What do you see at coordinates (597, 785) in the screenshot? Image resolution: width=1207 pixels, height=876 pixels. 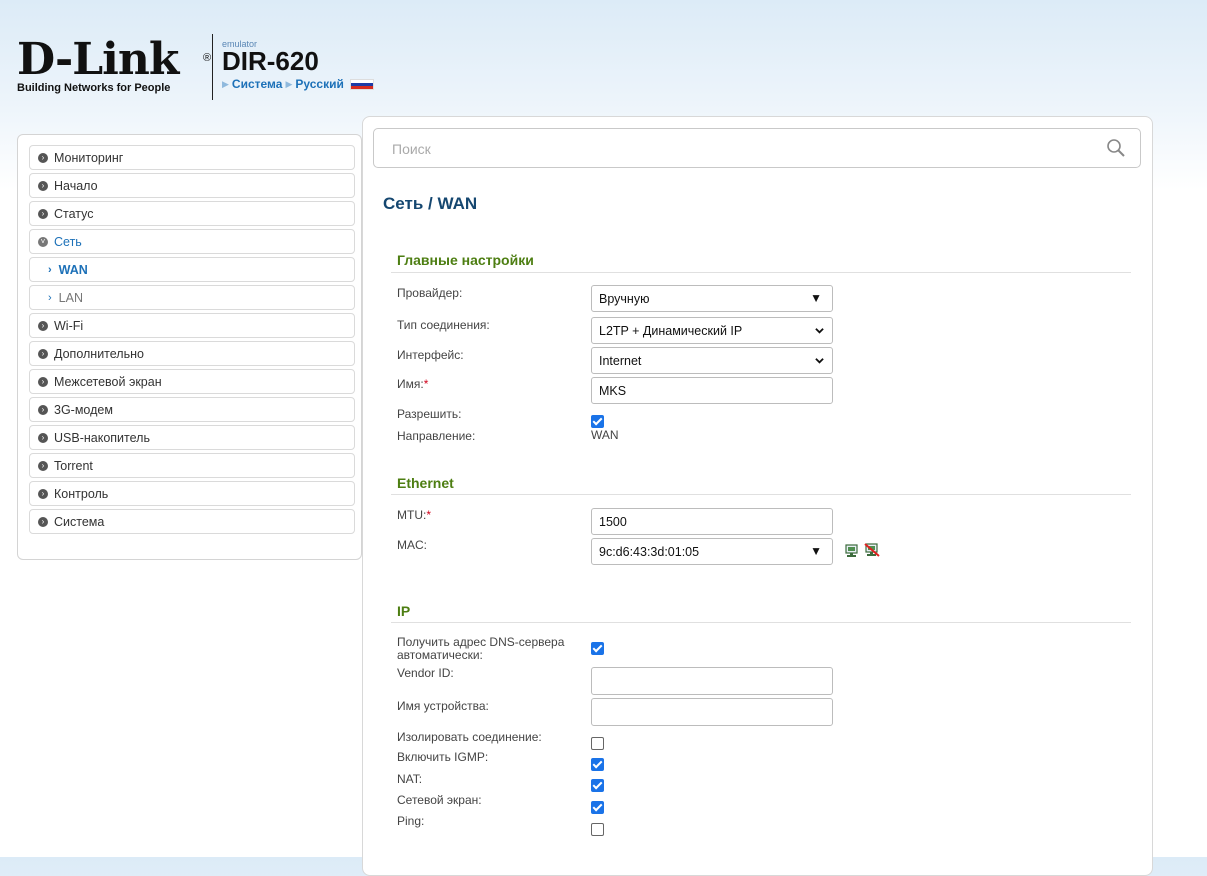 I see `nat-checkbox` at bounding box center [597, 785].